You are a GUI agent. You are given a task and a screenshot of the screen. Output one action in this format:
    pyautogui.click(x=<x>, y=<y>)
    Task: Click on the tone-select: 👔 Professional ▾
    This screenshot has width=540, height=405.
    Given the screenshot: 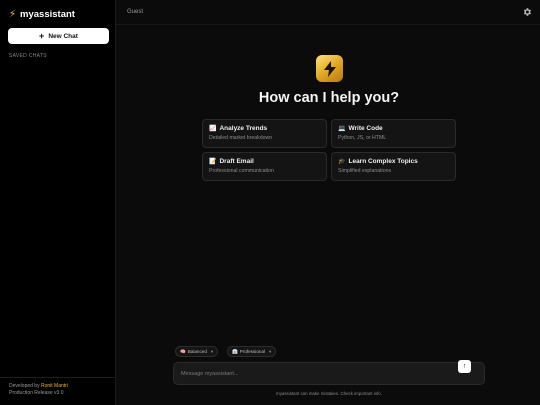 What is the action you would take?
    pyautogui.click(x=252, y=351)
    